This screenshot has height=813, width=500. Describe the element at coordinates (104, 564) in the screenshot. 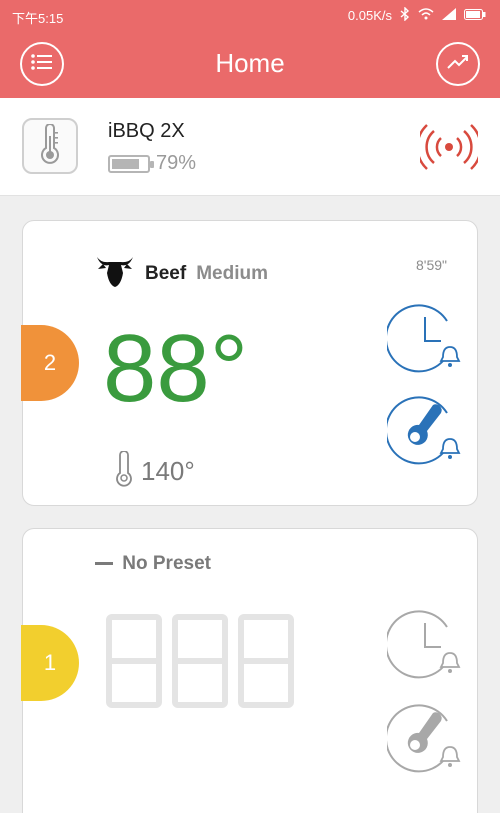

I see `dash-icon` at that location.